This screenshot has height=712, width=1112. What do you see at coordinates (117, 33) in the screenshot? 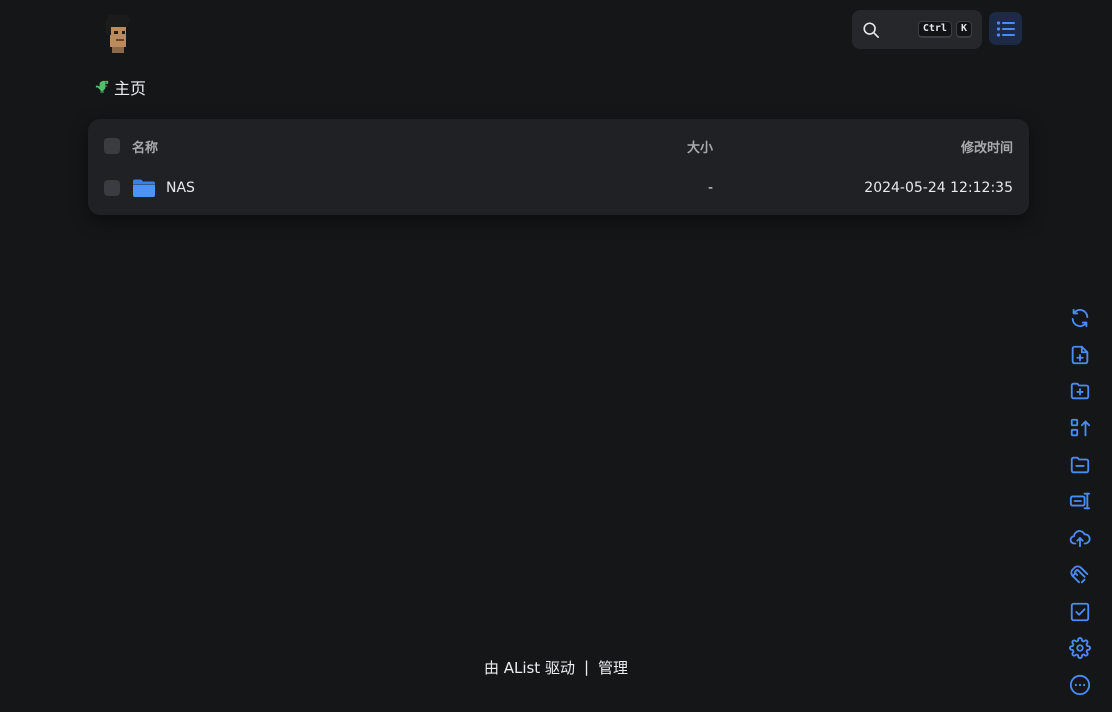
I see `pixel-avatar-icon` at bounding box center [117, 33].